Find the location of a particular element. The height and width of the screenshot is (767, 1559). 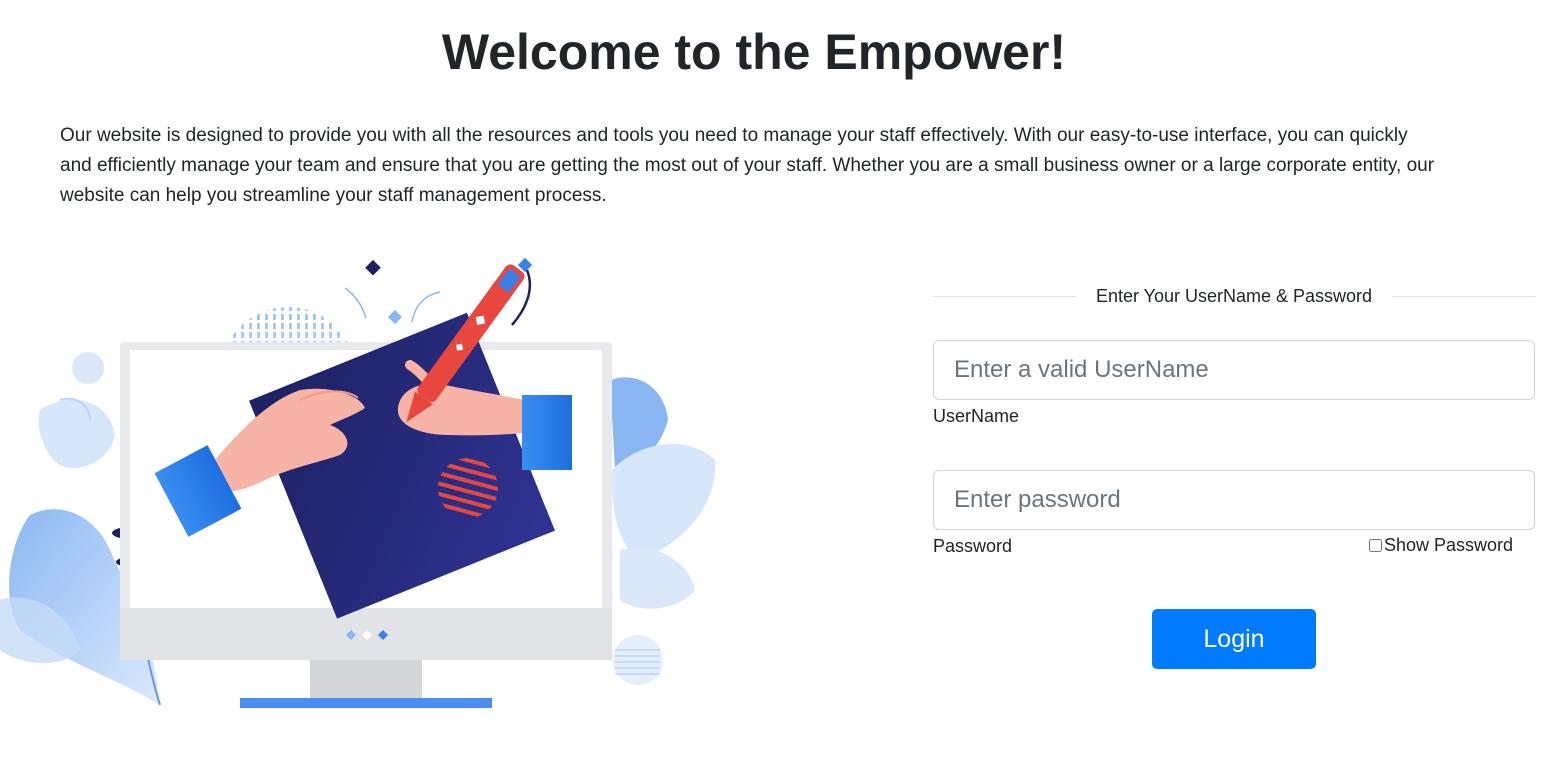

right-sleeve-cuff is located at coordinates (547, 432).